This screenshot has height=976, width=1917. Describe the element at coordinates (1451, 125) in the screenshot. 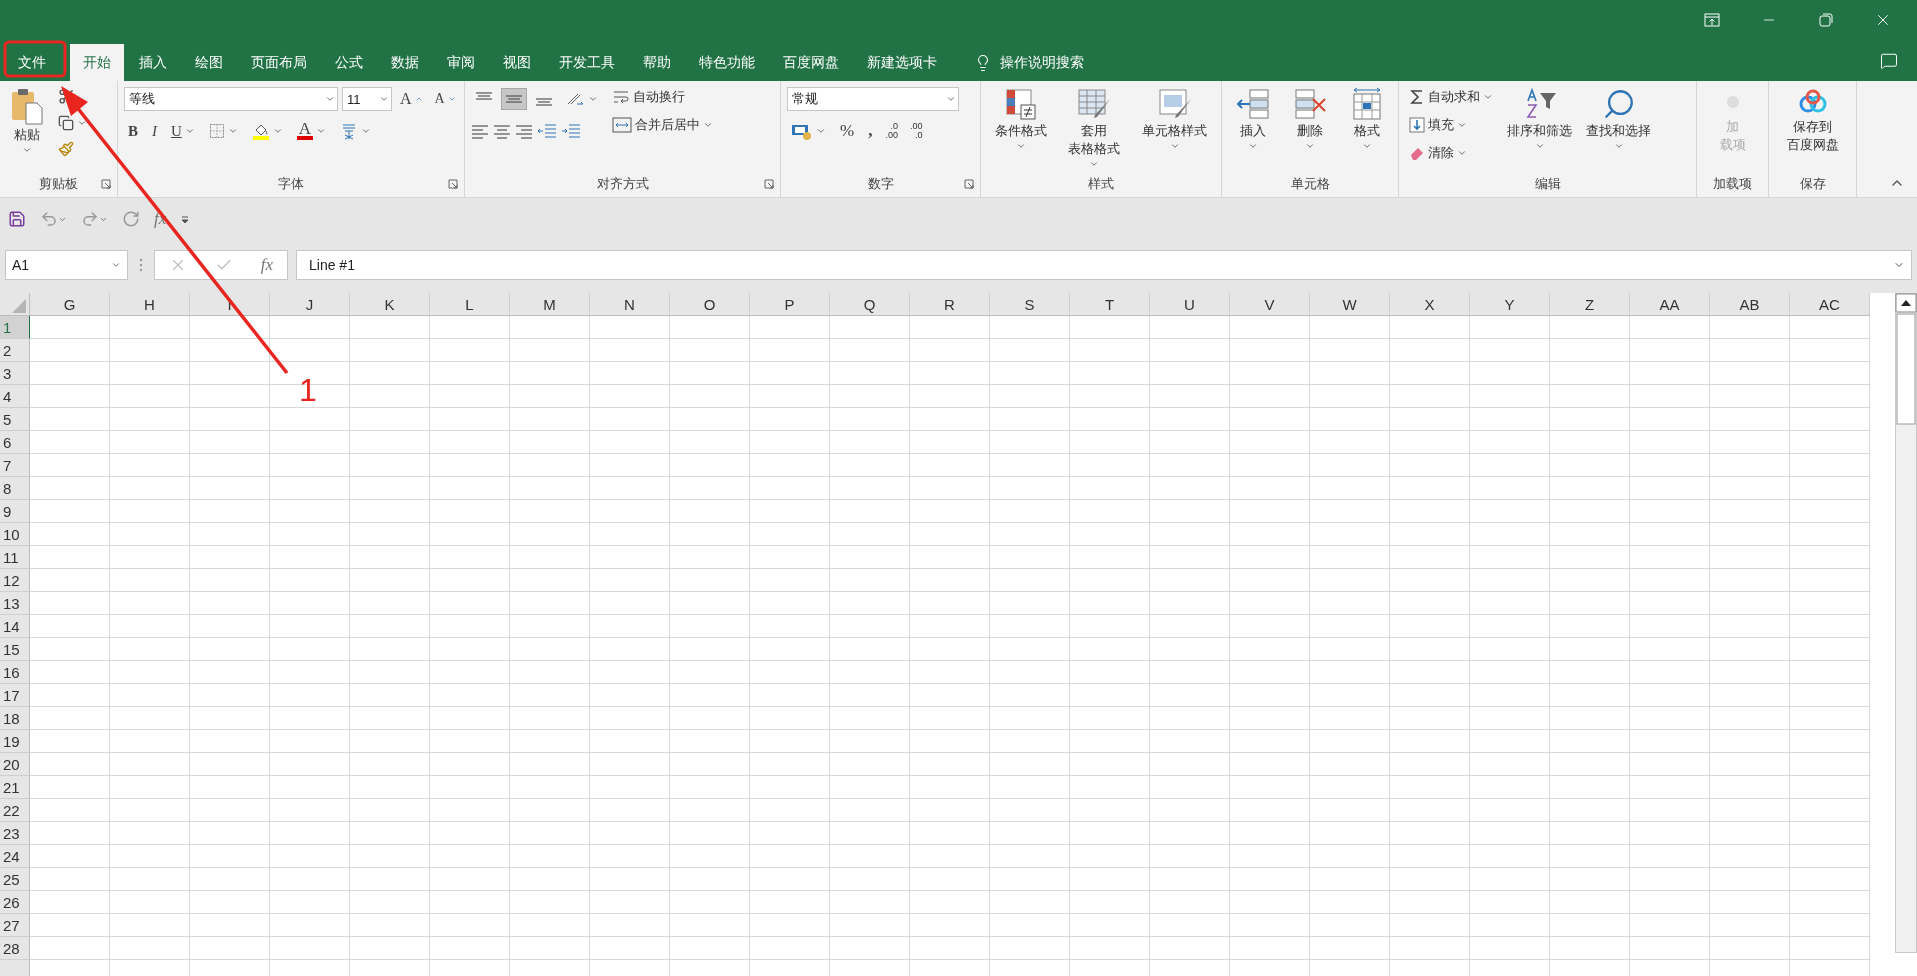

I see `fill-button: 填充` at that location.